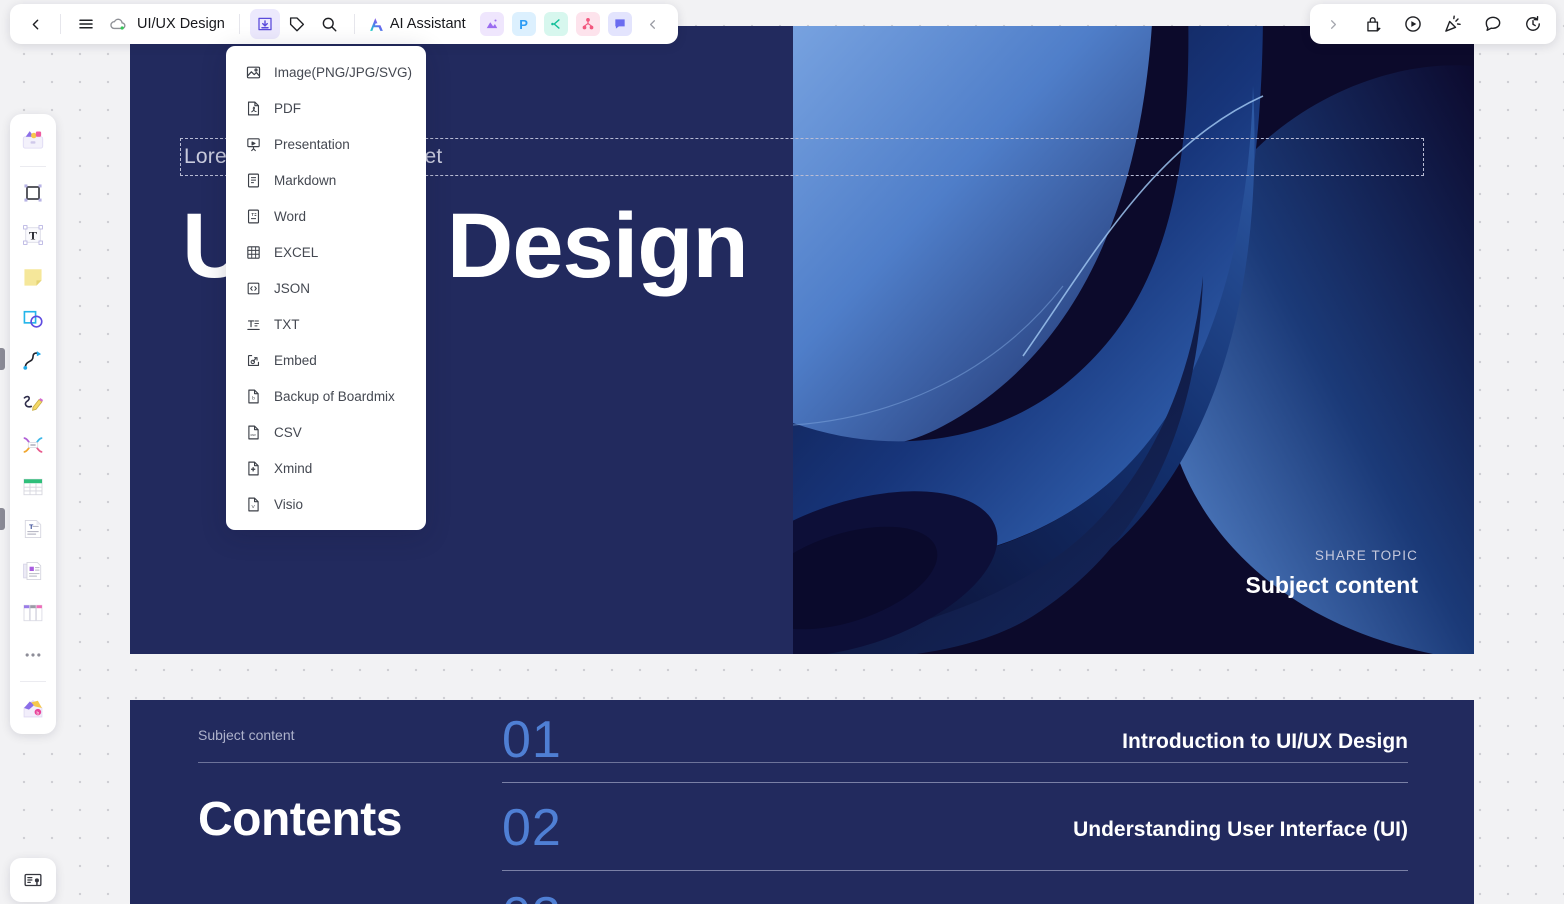 This screenshot has height=904, width=1564. I want to click on presentation-mode-button, so click(33, 880).